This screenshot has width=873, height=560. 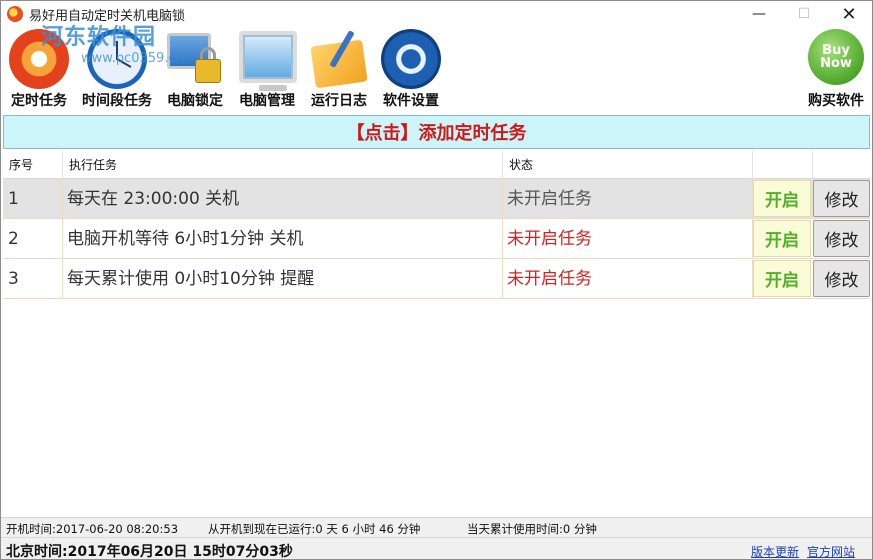 I want to click on toolbar-computer-manage: 电脑管理, so click(x=267, y=69).